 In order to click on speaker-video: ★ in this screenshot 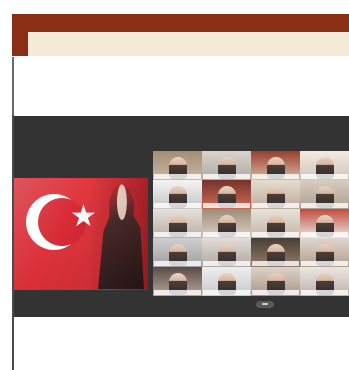, I will do `click(81, 234)`.